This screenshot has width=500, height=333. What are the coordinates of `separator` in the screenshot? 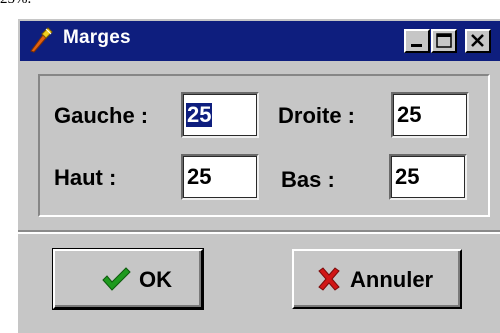 It's located at (259, 232).